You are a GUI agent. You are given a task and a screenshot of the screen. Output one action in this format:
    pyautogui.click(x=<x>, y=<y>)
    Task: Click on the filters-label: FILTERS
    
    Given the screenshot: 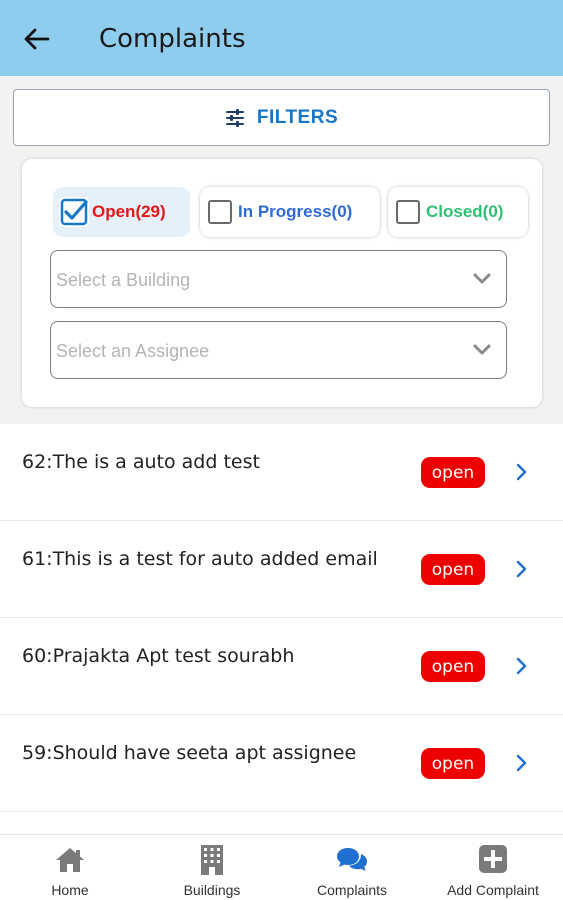 What is the action you would take?
    pyautogui.click(x=297, y=117)
    